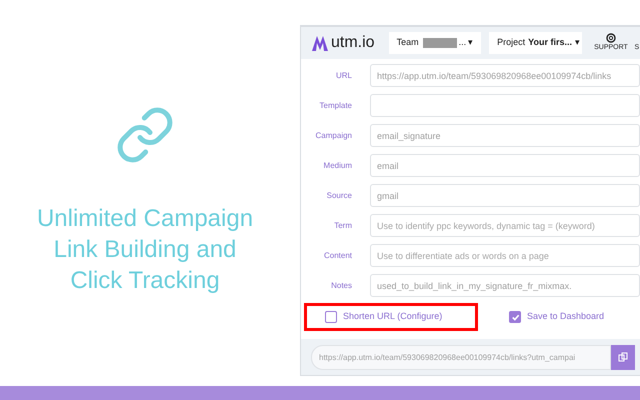  What do you see at coordinates (320, 43) in the screenshot?
I see `logo-icon` at bounding box center [320, 43].